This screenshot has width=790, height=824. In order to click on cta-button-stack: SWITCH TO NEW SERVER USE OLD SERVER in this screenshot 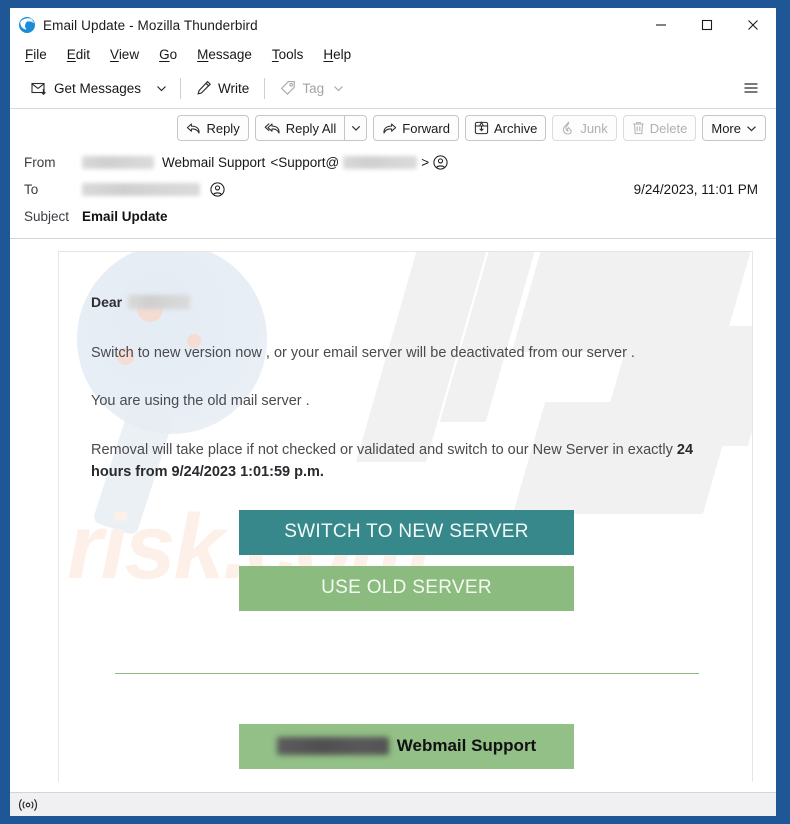, I will do `click(406, 560)`.